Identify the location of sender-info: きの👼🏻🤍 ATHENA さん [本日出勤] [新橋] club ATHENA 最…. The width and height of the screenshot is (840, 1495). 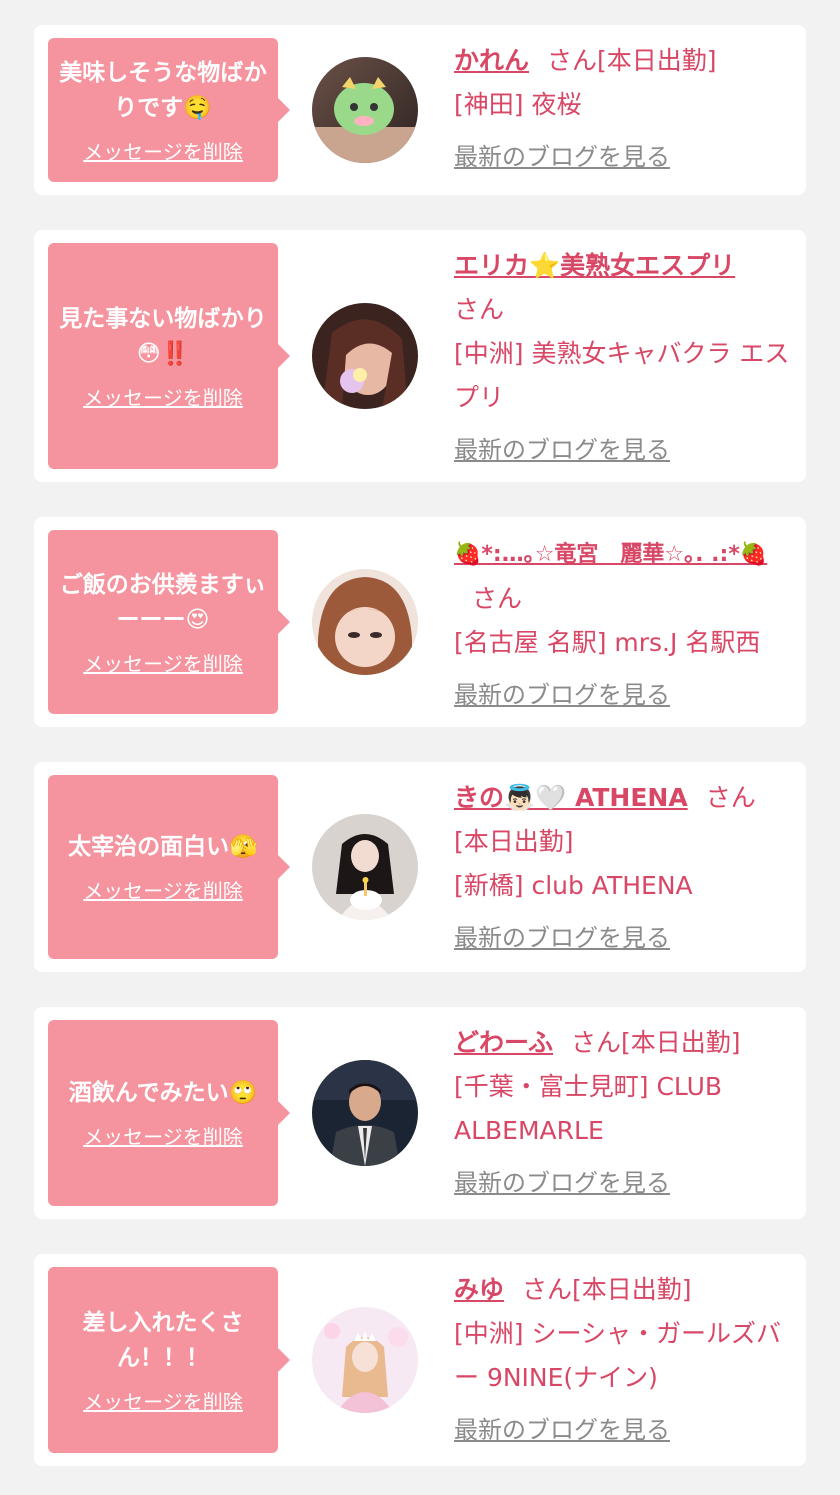
(623, 868).